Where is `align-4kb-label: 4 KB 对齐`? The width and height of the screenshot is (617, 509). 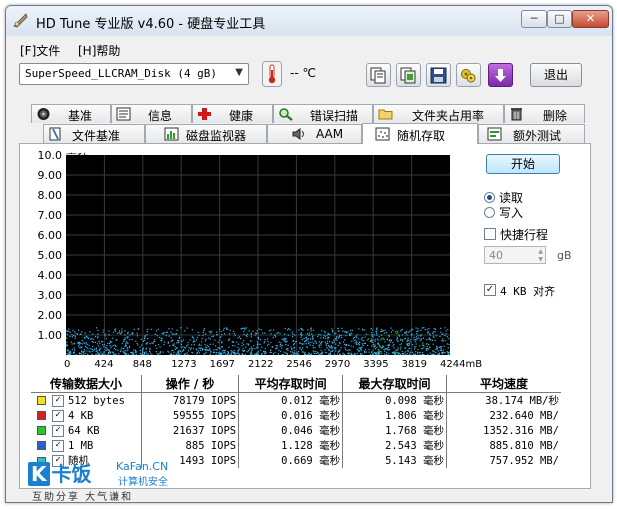 align-4kb-label: 4 KB 对齐 is located at coordinates (528, 291).